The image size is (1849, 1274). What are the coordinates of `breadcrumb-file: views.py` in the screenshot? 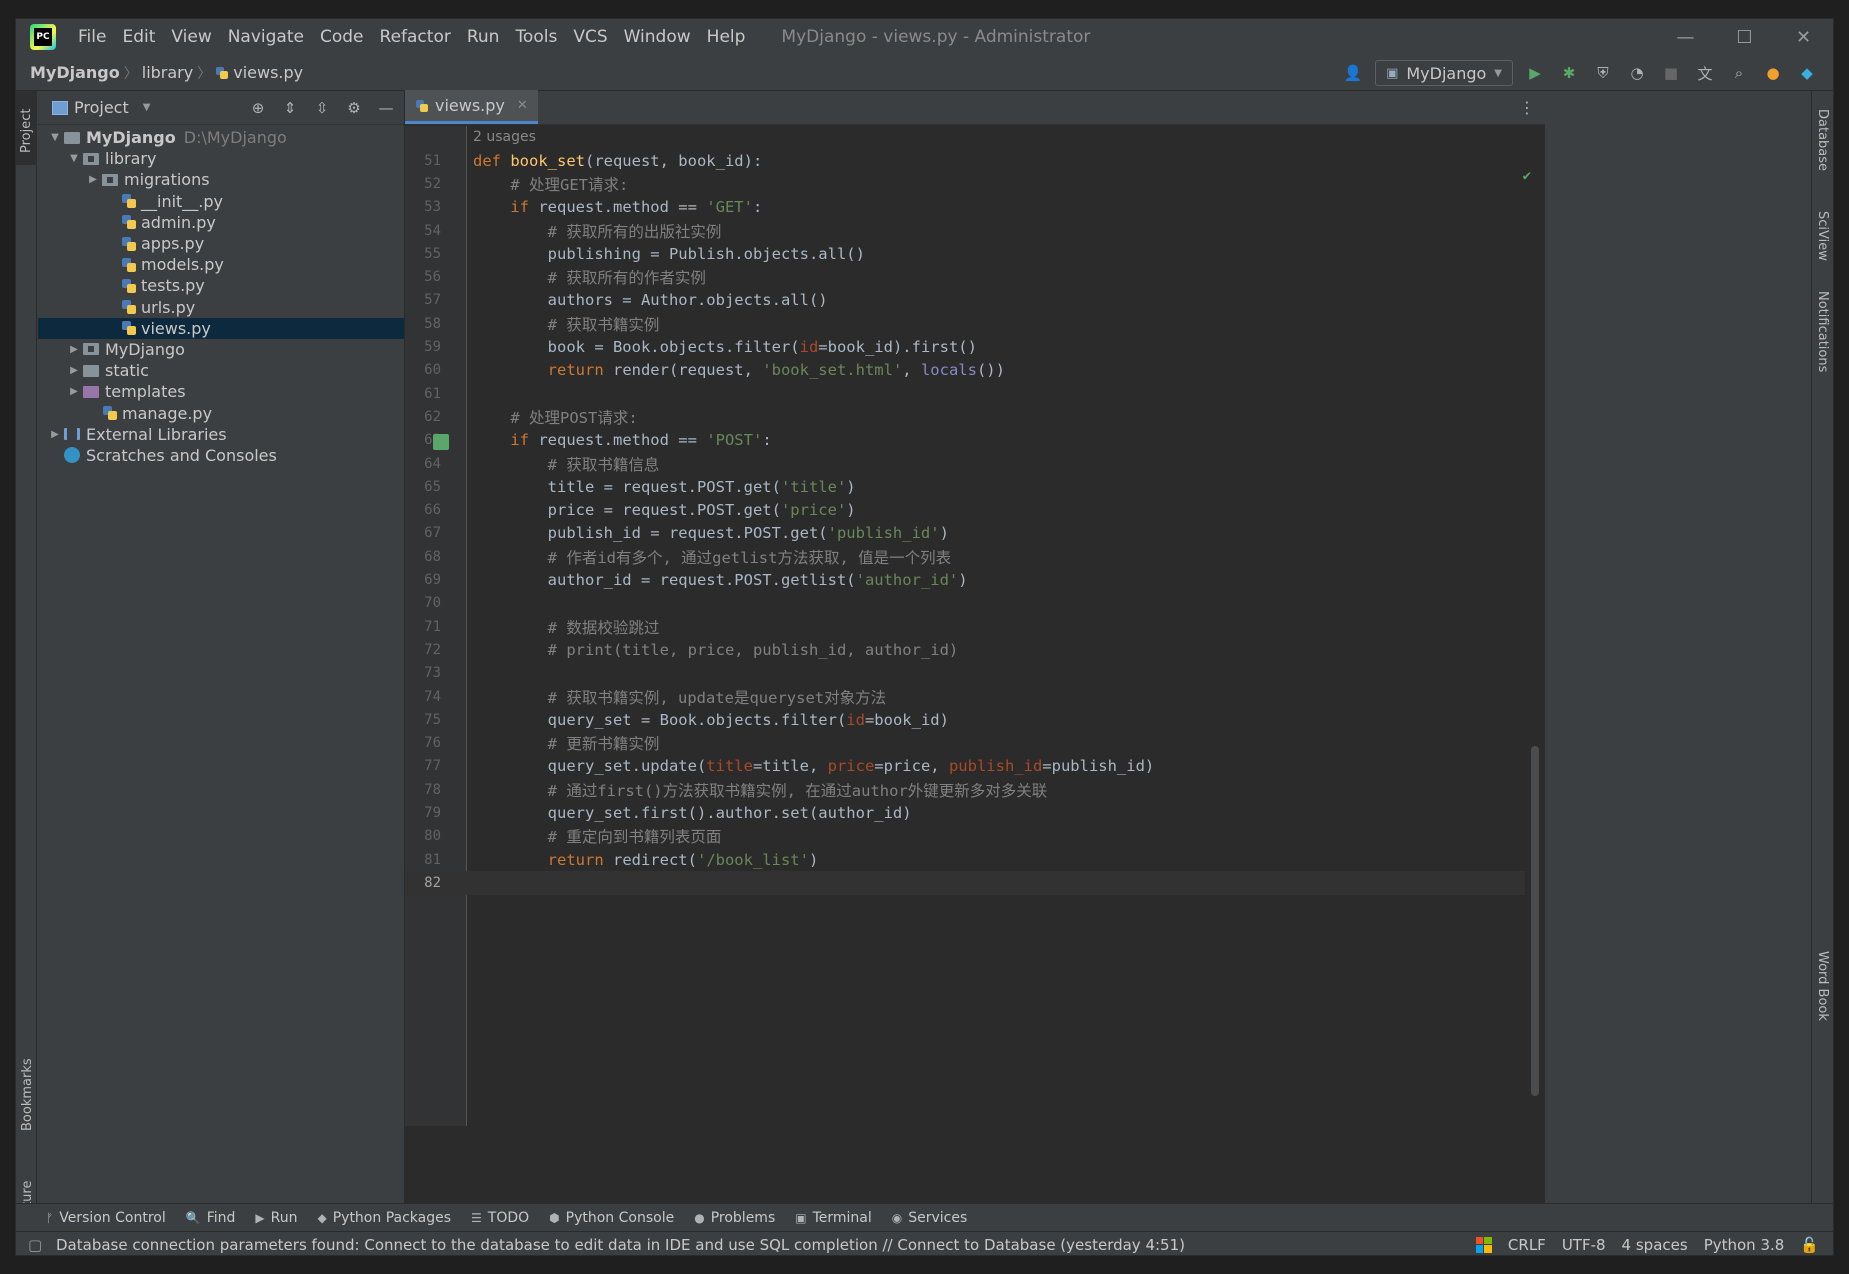 It's located at (268, 72).